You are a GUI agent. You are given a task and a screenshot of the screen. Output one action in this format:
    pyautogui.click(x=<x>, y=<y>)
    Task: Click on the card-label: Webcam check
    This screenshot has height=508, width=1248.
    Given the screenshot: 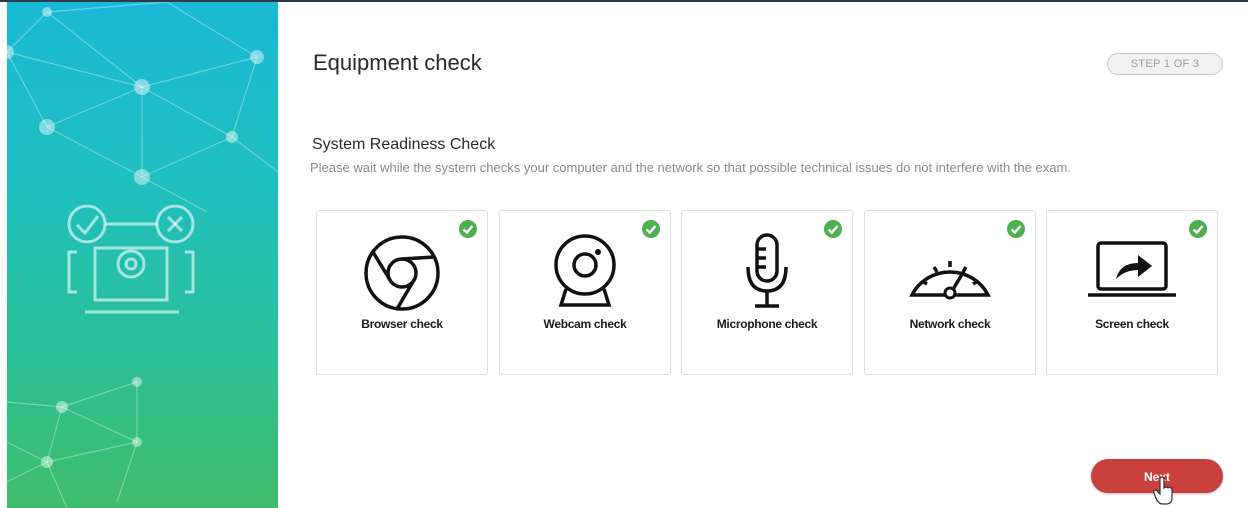 What is the action you would take?
    pyautogui.click(x=585, y=324)
    